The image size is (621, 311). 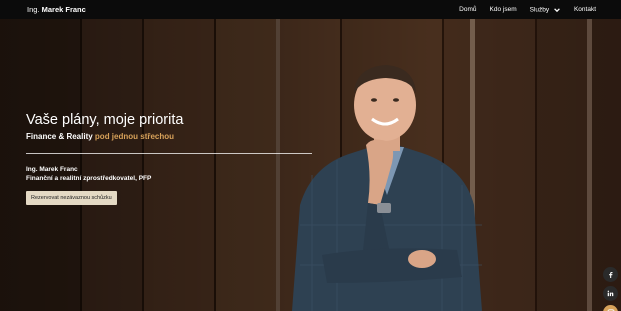 What do you see at coordinates (610, 308) in the screenshot?
I see `instagram-link` at bounding box center [610, 308].